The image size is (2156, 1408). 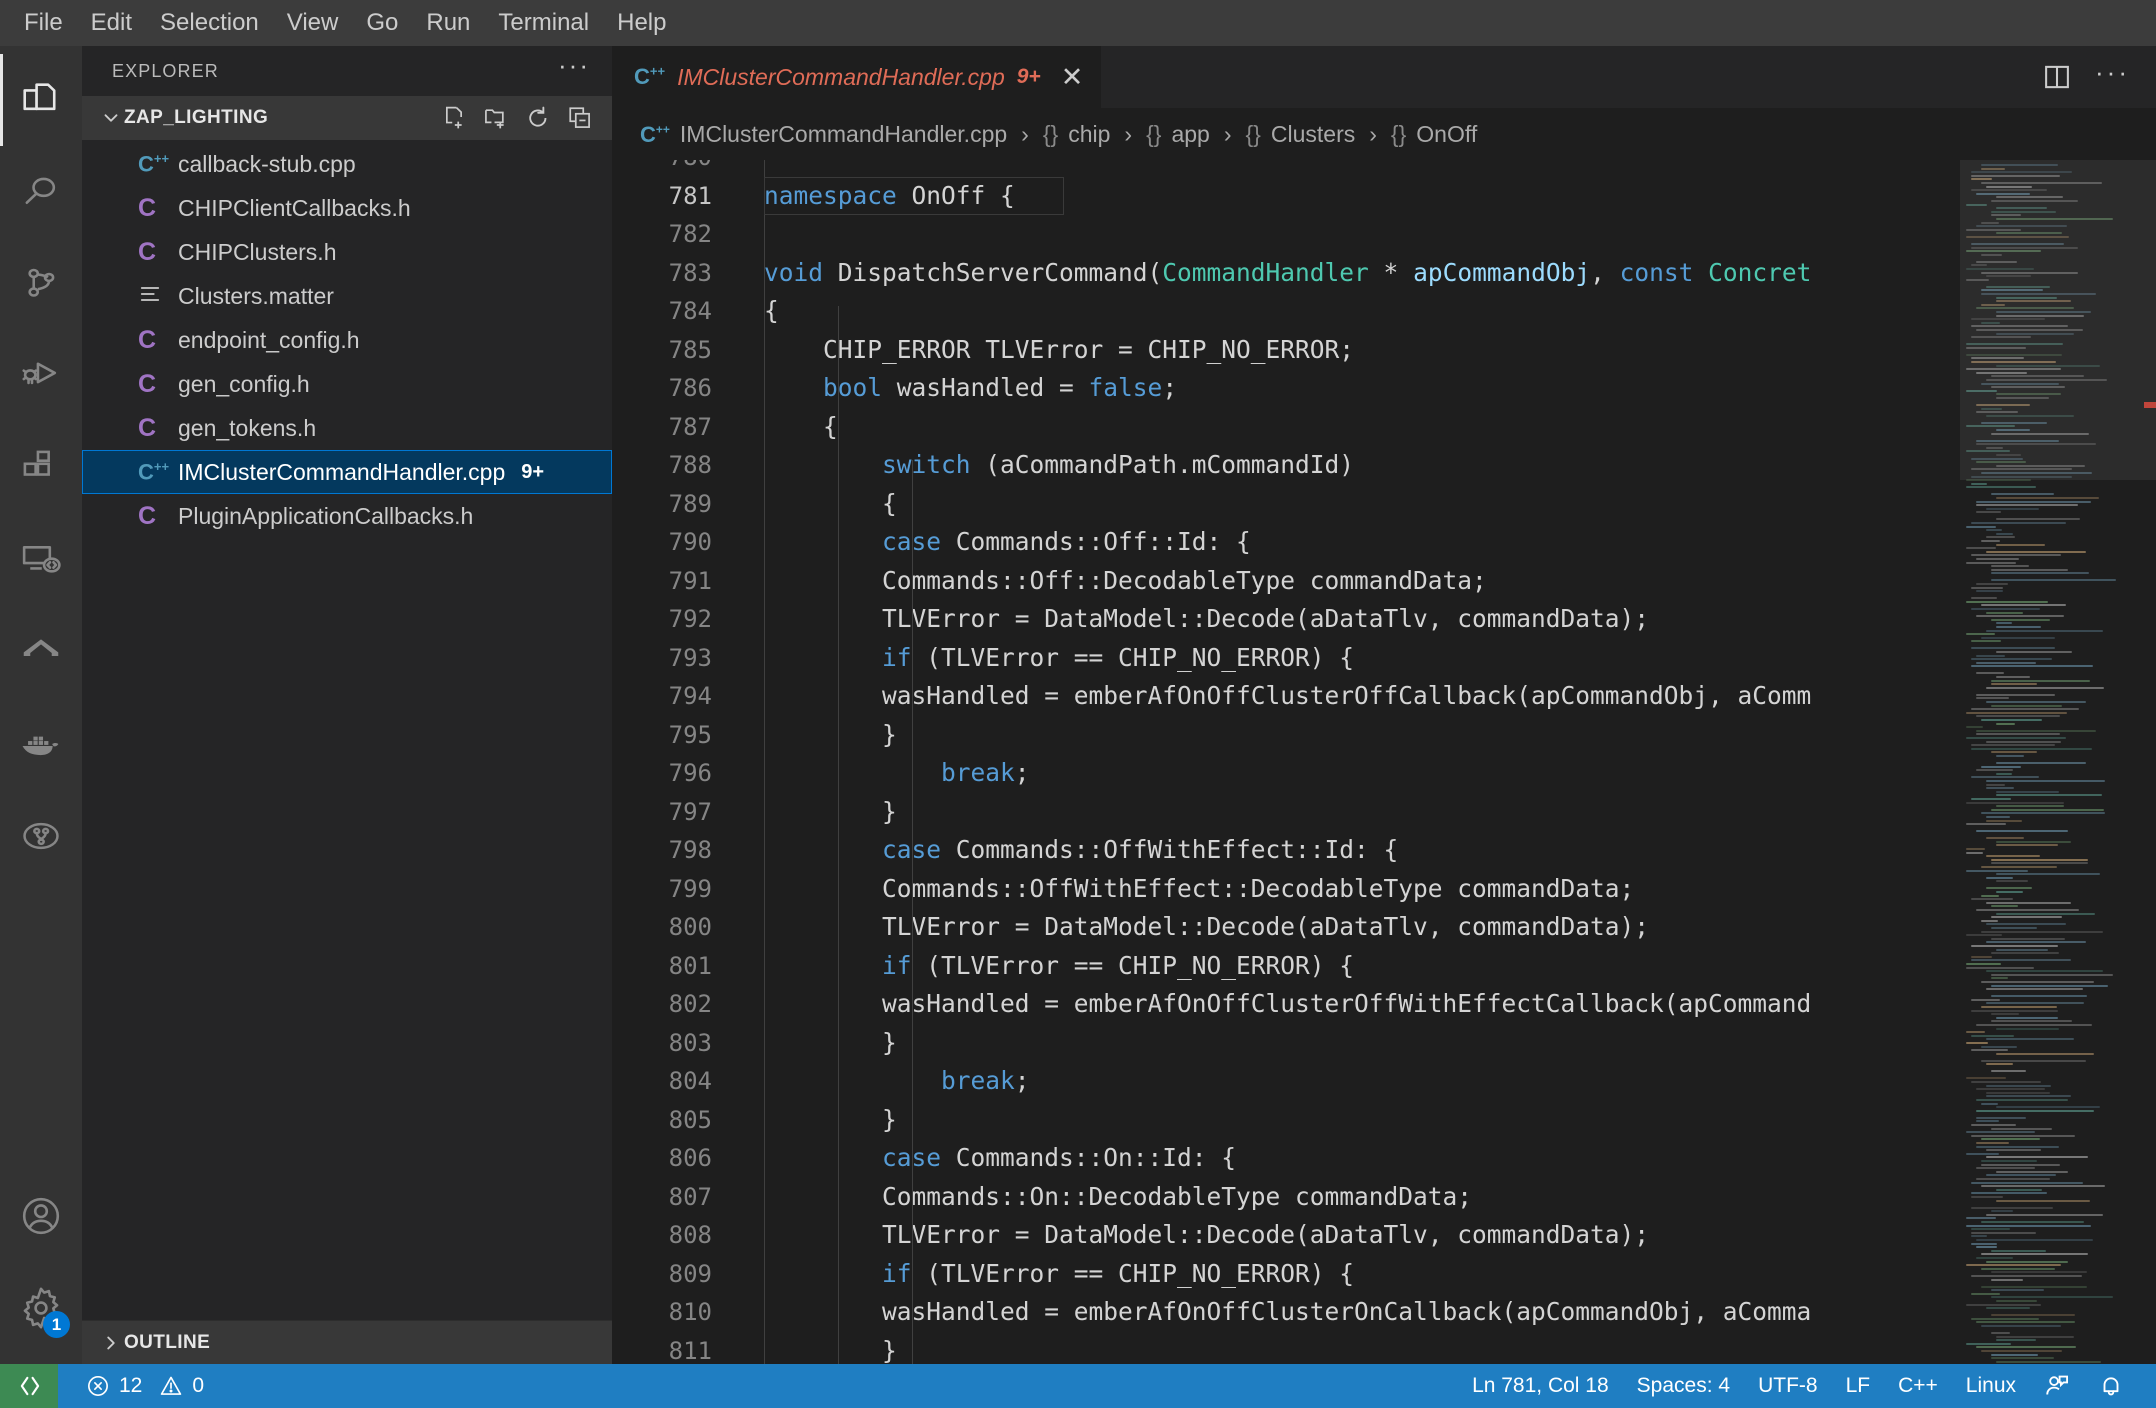 I want to click on docker-icon, so click(x=41, y=744).